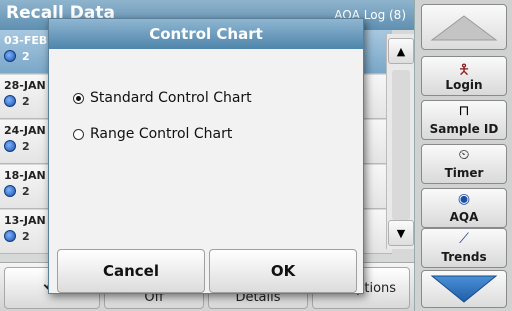 The width and height of the screenshot is (512, 311). Describe the element at coordinates (26, 40) in the screenshot. I see `row-date: 03-FEB` at that location.